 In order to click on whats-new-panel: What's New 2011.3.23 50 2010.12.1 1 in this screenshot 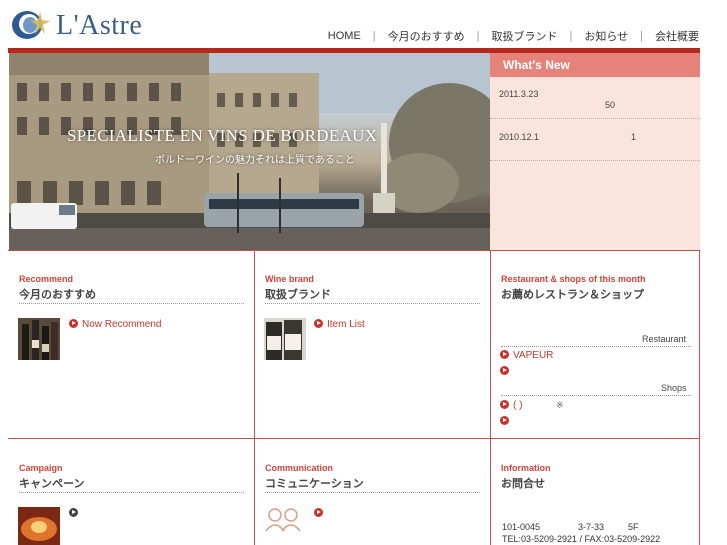, I will do `click(595, 151)`.